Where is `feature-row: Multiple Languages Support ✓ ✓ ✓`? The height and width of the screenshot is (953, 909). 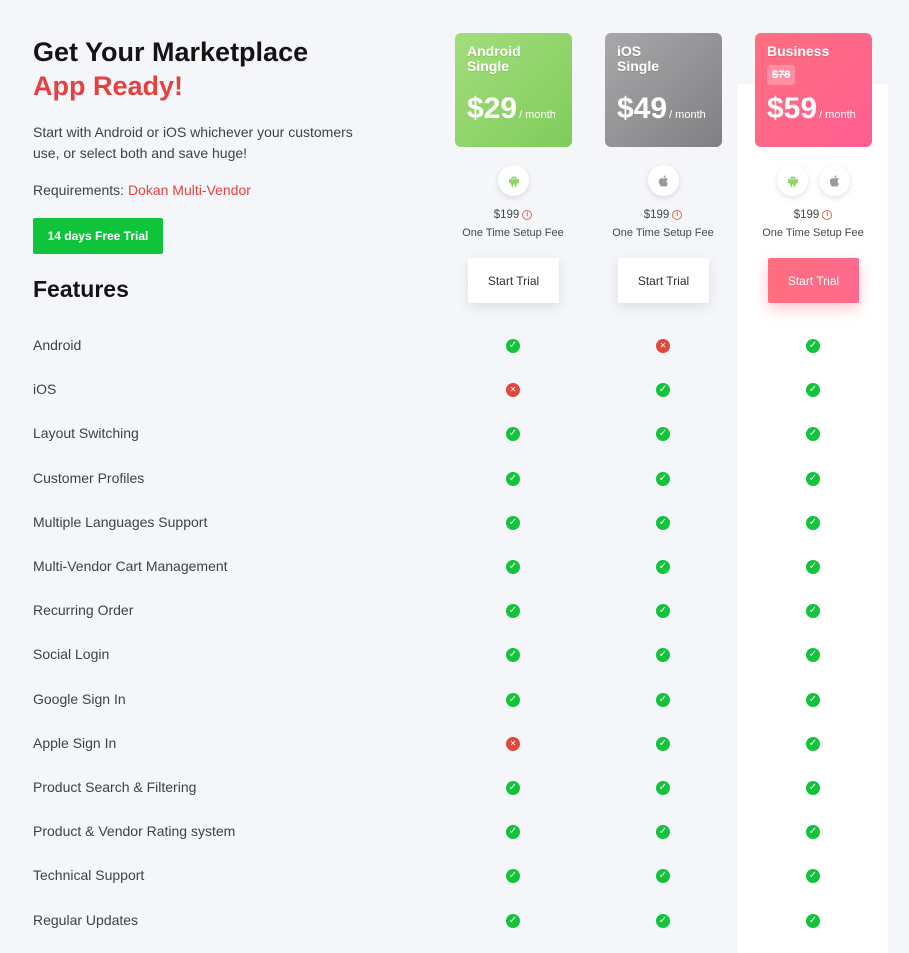 feature-row: Multiple Languages Support ✓ ✓ ✓ is located at coordinates (454, 523).